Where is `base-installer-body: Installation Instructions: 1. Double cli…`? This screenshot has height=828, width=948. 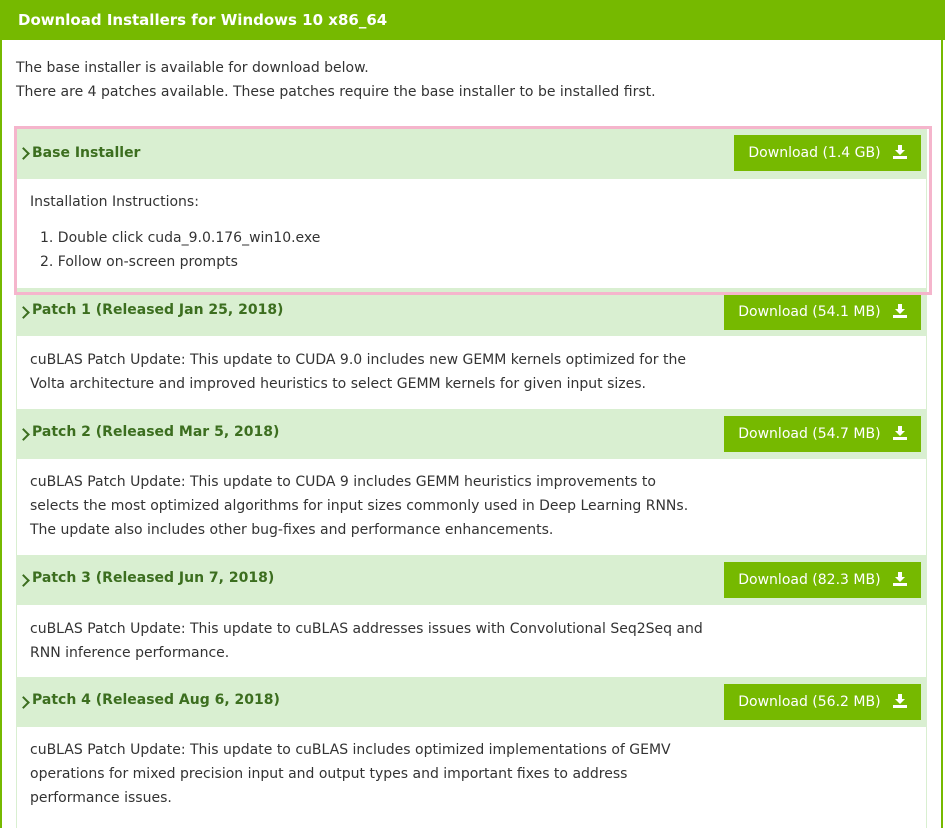 base-installer-body: Installation Instructions: 1. Double cli… is located at coordinates (175, 232).